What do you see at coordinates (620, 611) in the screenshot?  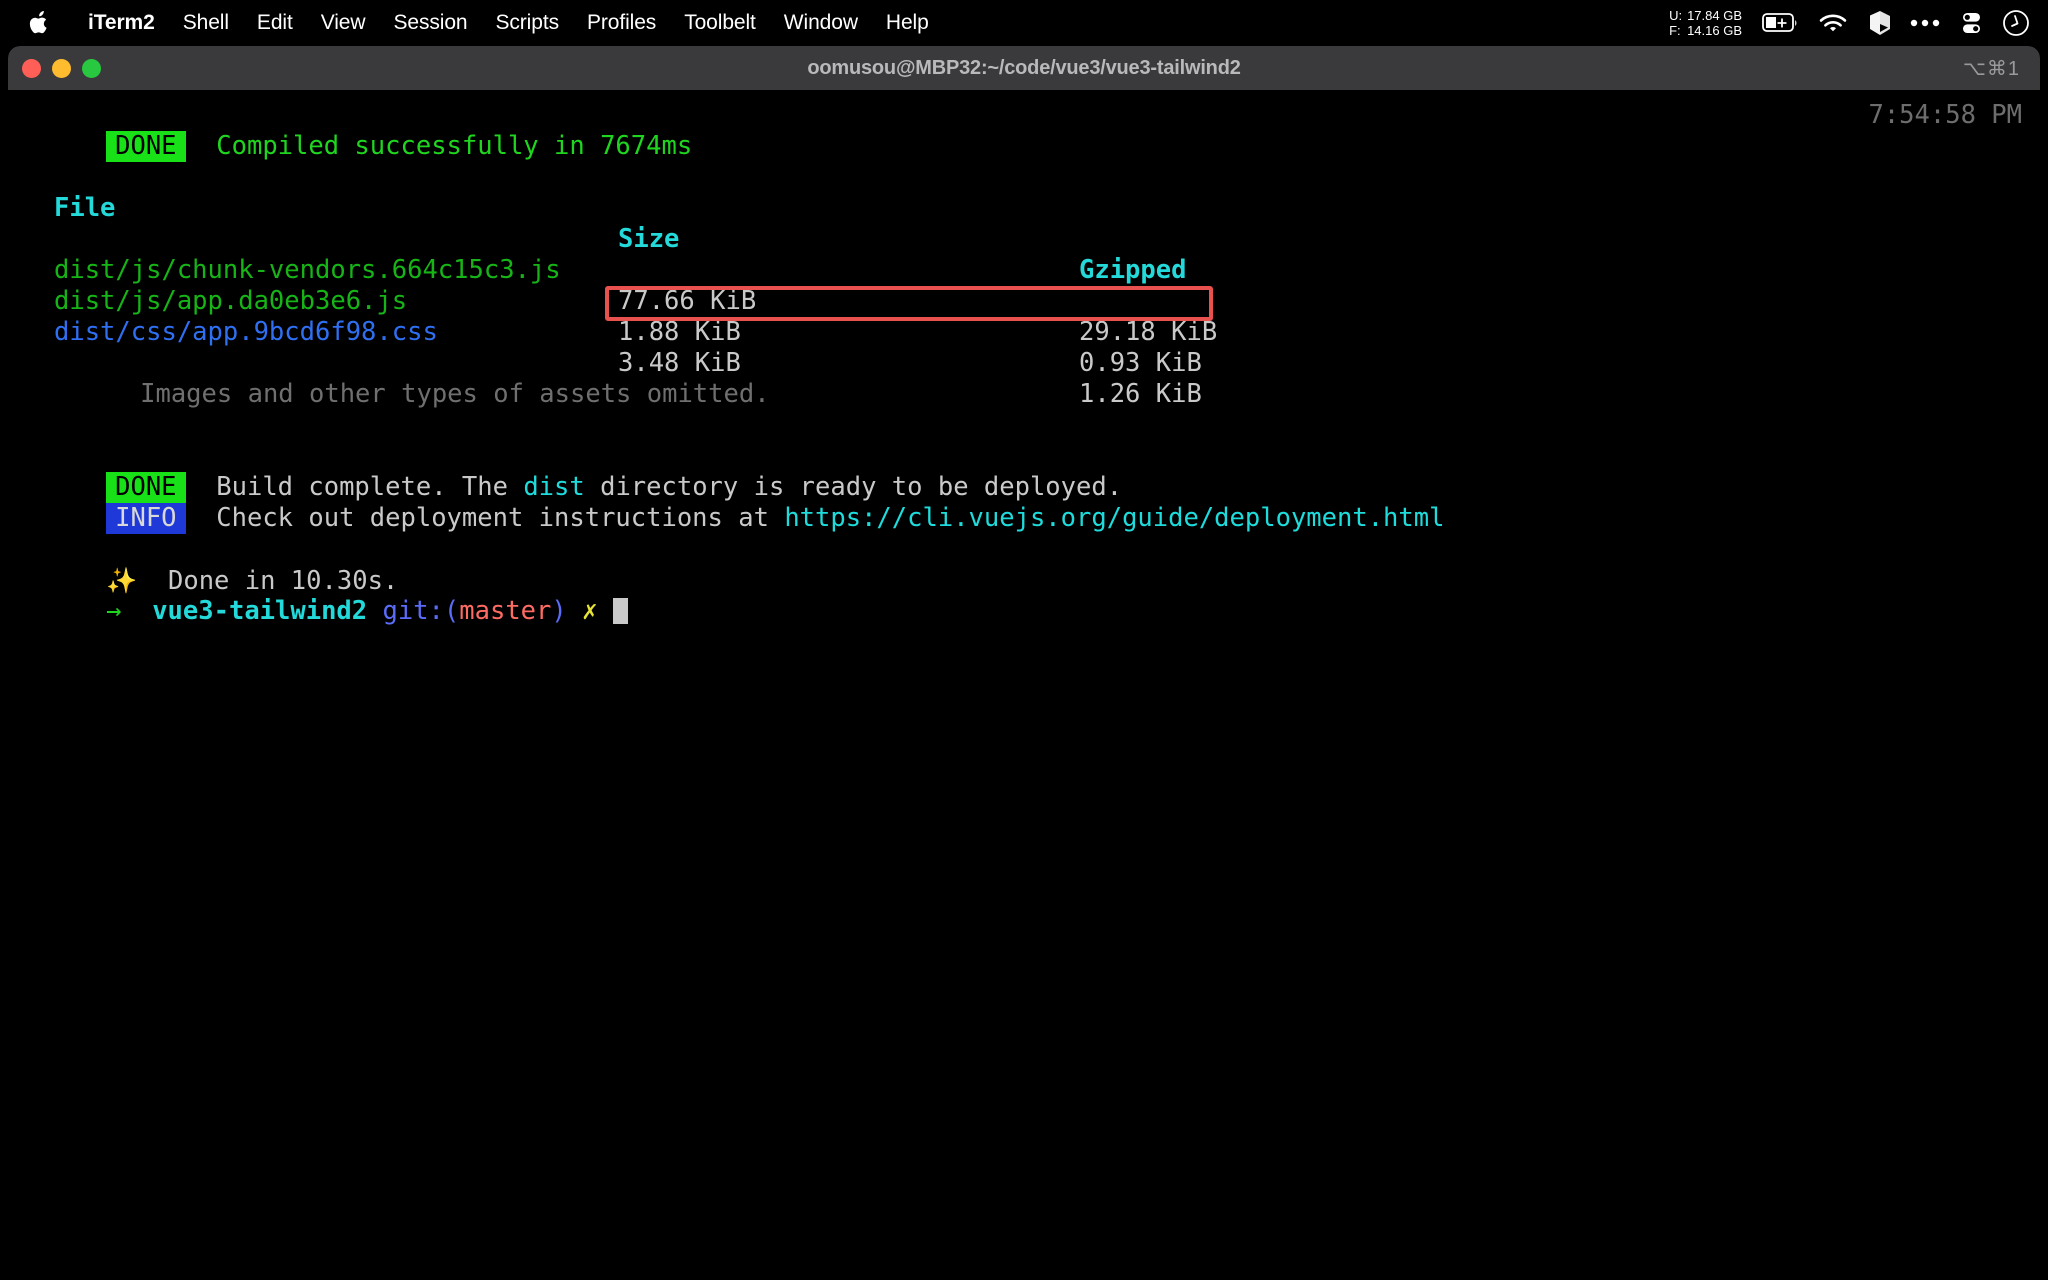 I see `text-cursor` at bounding box center [620, 611].